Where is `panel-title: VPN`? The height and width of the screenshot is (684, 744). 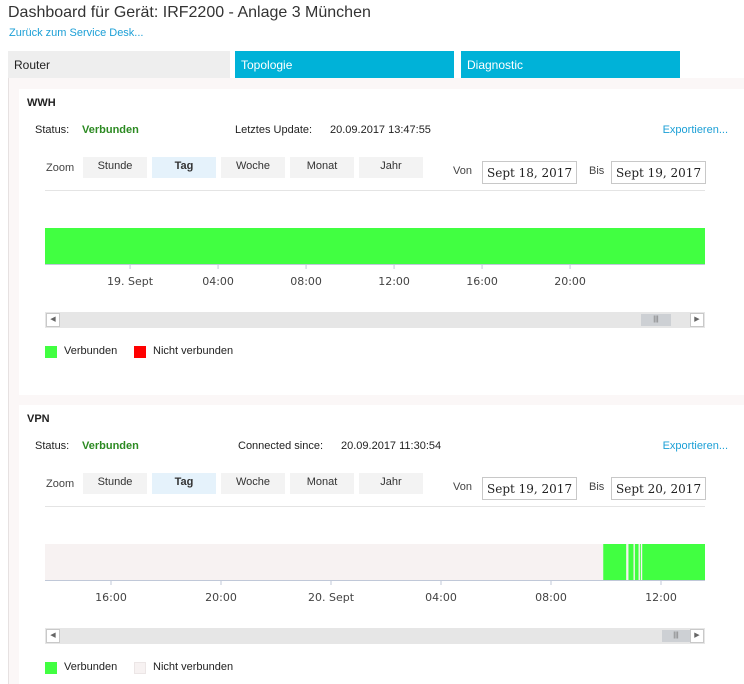 panel-title: VPN is located at coordinates (38, 419).